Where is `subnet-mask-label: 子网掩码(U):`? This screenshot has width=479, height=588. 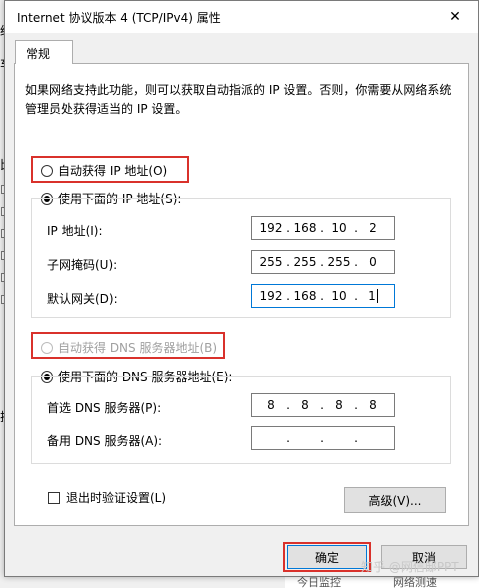
subnet-mask-label: 子网掩码(U): is located at coordinates (82, 265).